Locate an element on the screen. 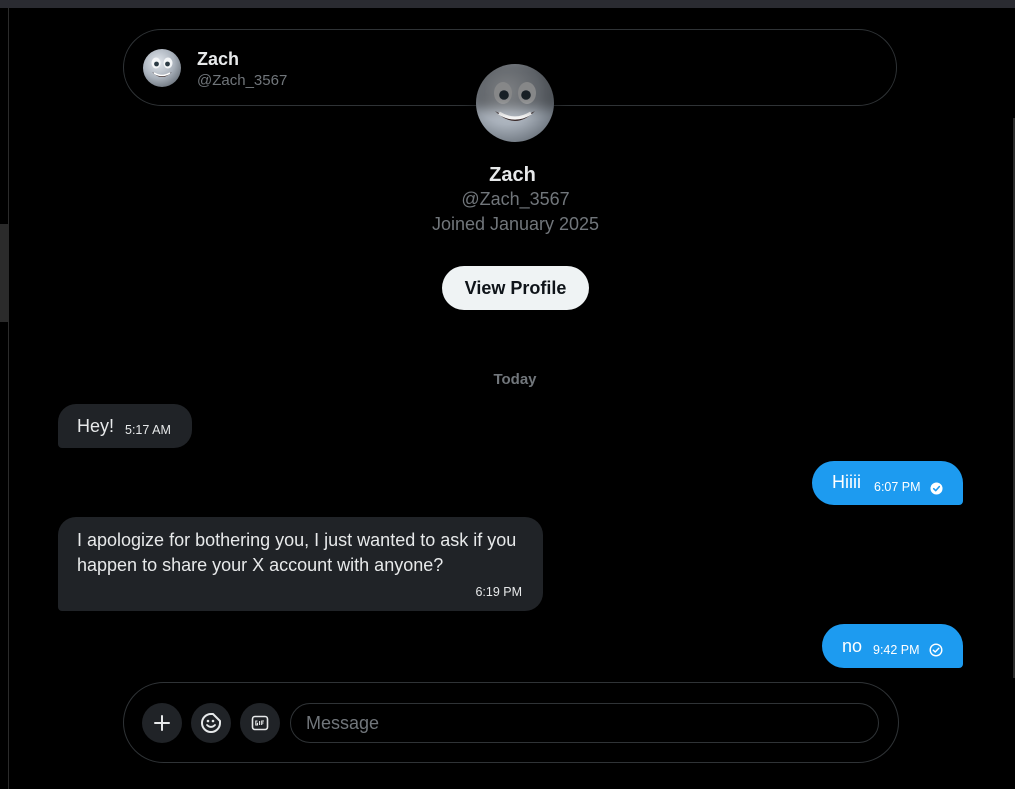 This screenshot has width=1015, height=789. message-time: 5:17 AM is located at coordinates (148, 430).